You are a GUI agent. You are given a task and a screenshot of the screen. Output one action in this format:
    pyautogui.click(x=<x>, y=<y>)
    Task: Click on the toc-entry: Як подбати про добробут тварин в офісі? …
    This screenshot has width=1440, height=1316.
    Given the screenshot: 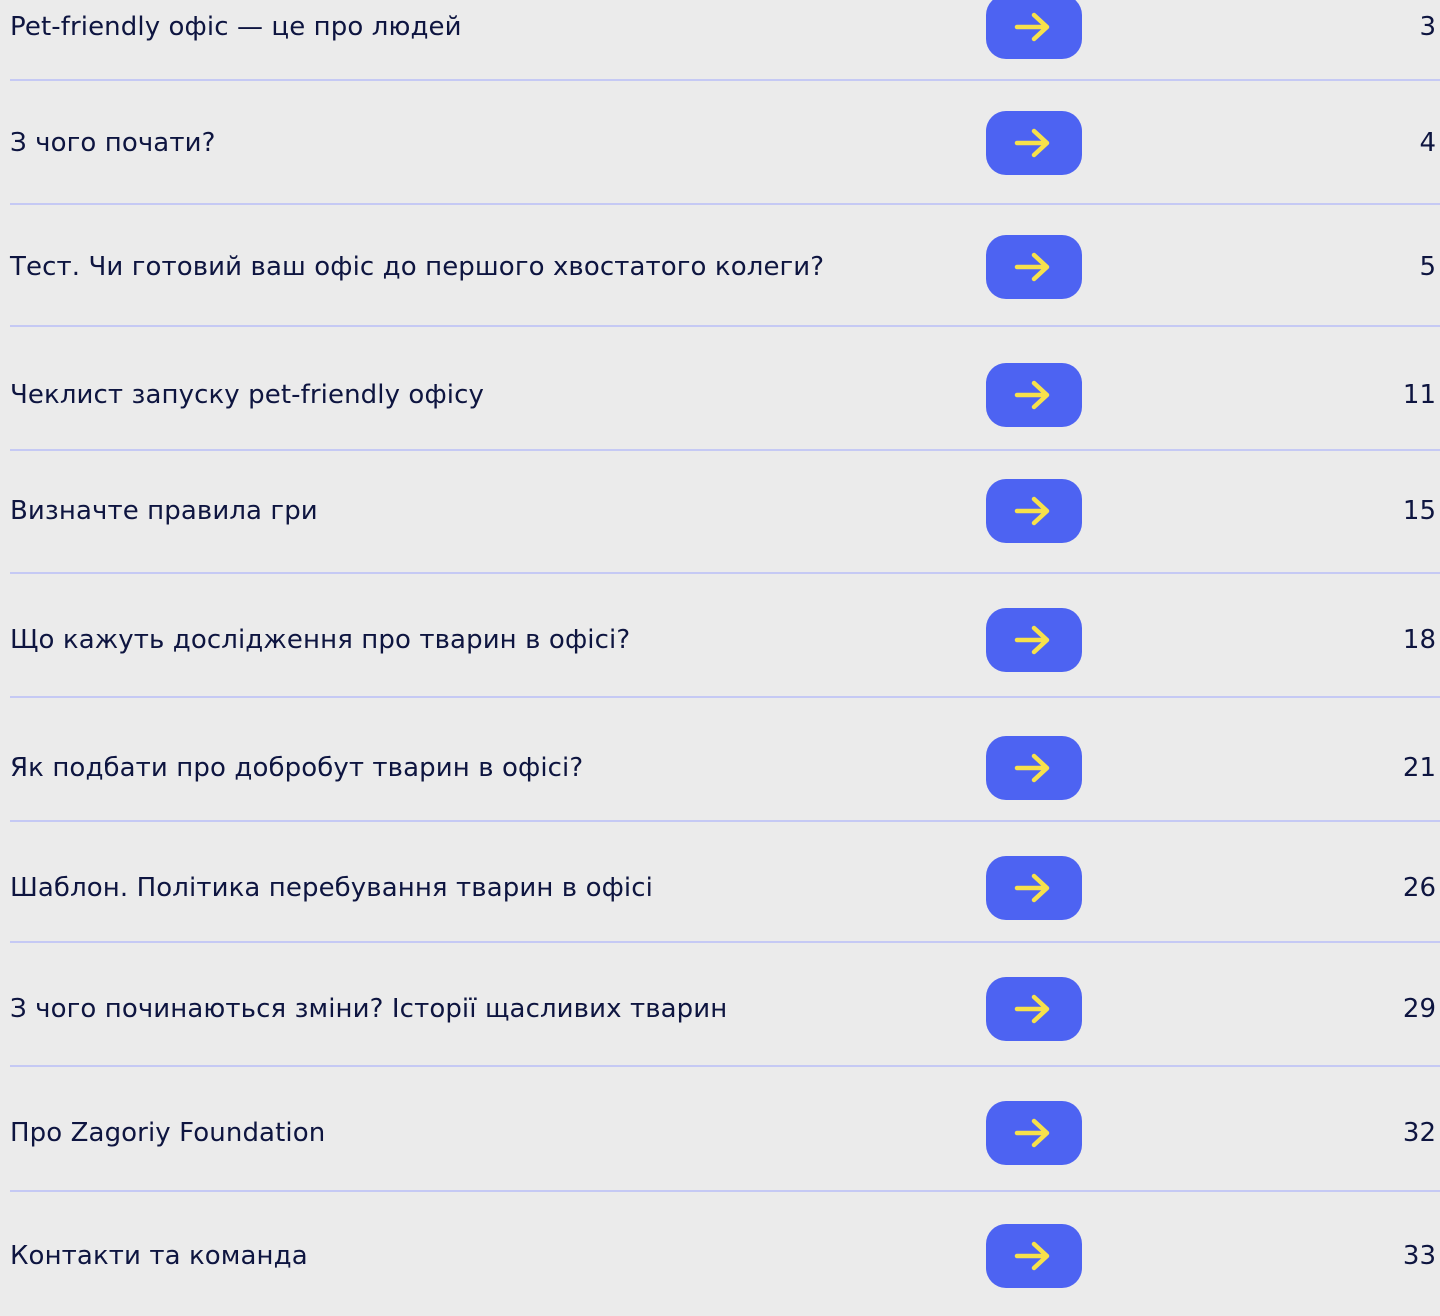 What is the action you would take?
    pyautogui.click(x=720, y=768)
    